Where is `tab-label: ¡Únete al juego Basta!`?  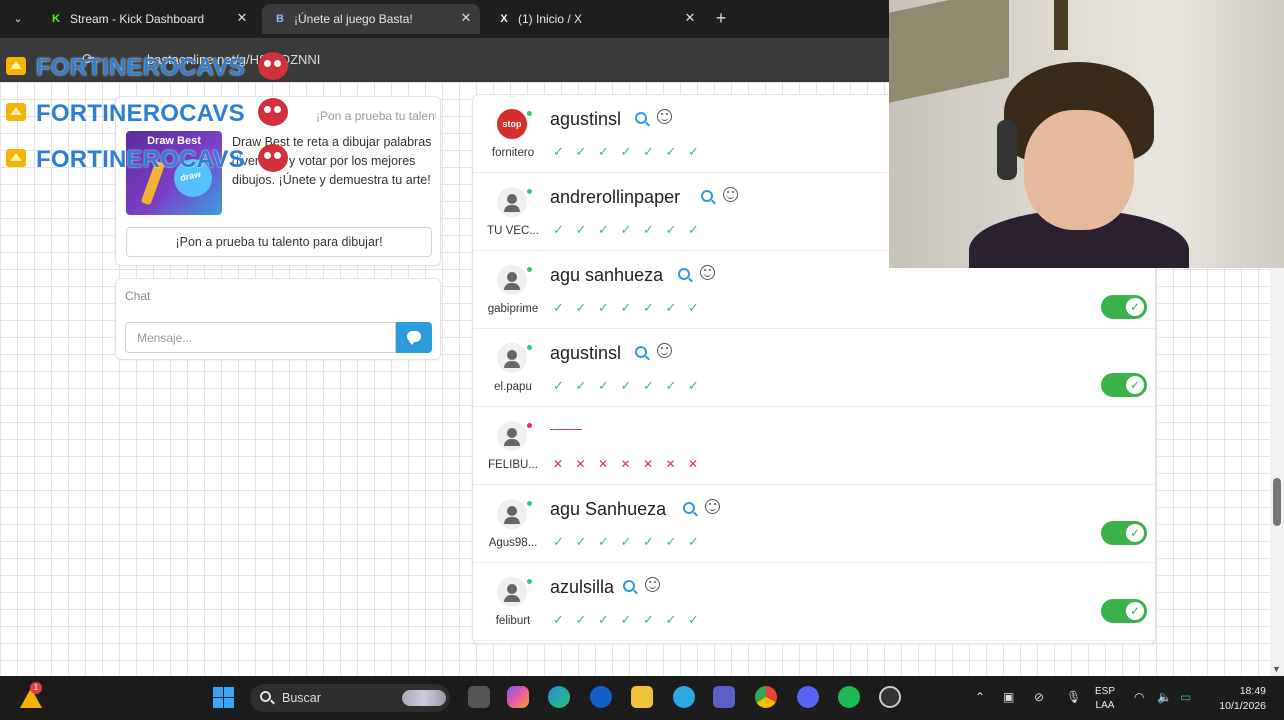
tab-label: ¡Únete al juego Basta! is located at coordinates (353, 19).